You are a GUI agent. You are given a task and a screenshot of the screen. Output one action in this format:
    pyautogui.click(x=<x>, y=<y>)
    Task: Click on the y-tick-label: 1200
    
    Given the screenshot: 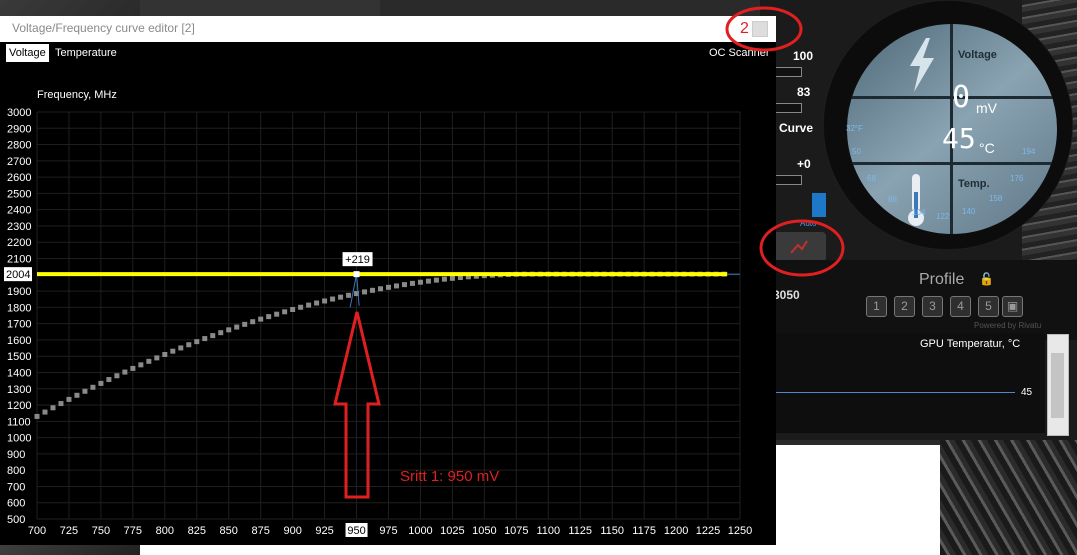 What is the action you would take?
    pyautogui.click(x=19, y=406)
    